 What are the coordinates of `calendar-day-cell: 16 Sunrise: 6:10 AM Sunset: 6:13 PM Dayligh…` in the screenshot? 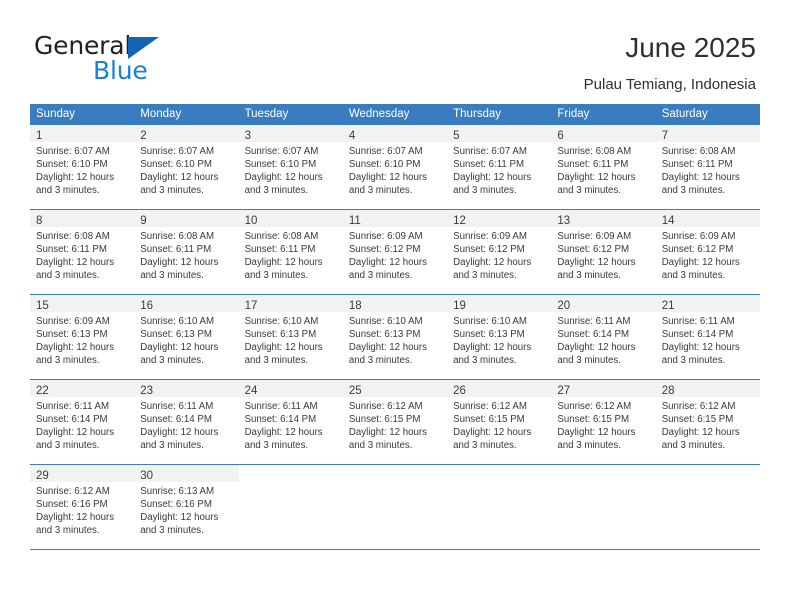 It's located at (186, 337).